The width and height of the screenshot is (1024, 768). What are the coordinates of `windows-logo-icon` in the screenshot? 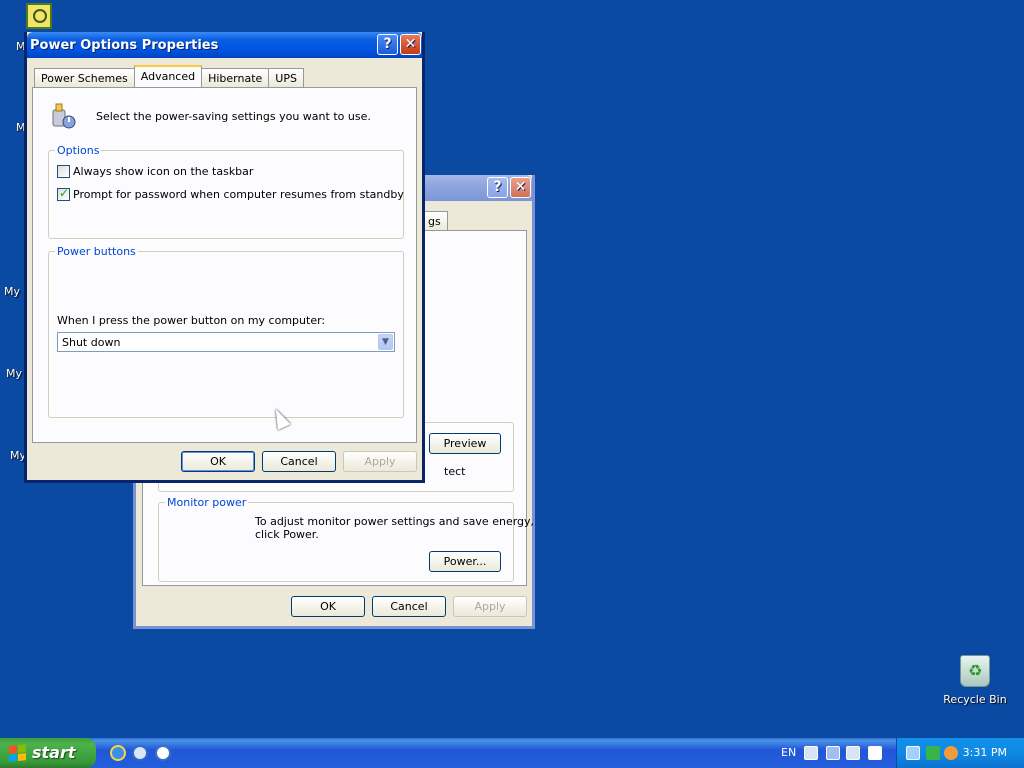 It's located at (17, 753).